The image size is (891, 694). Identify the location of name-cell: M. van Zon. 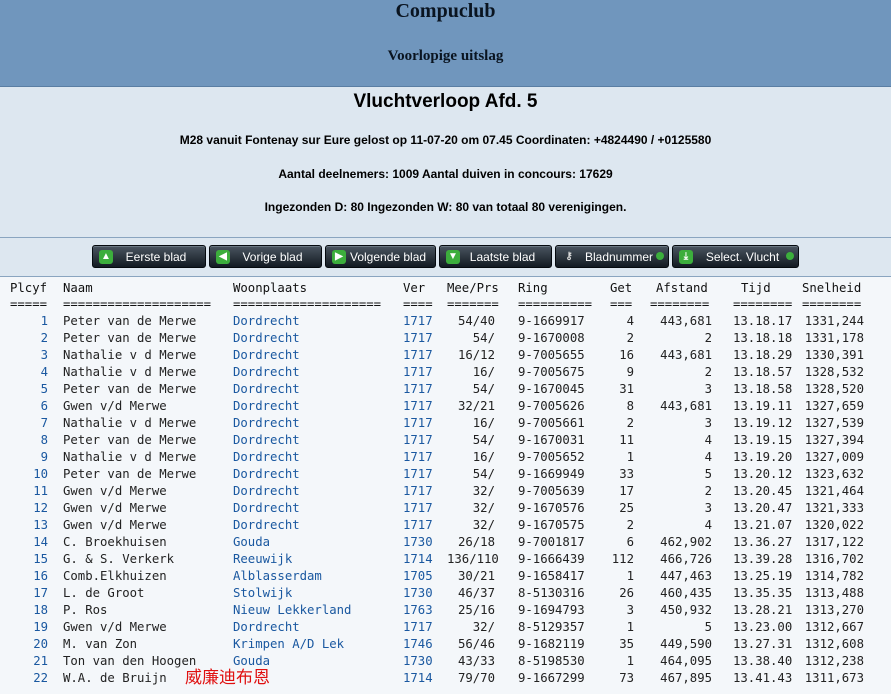
(100, 644).